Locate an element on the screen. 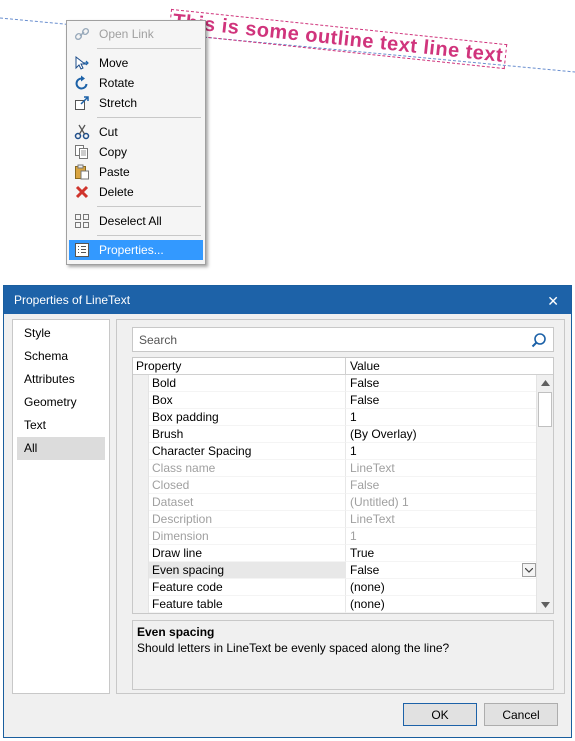 The image size is (575, 741). property-name: Dimension is located at coordinates (247, 536).